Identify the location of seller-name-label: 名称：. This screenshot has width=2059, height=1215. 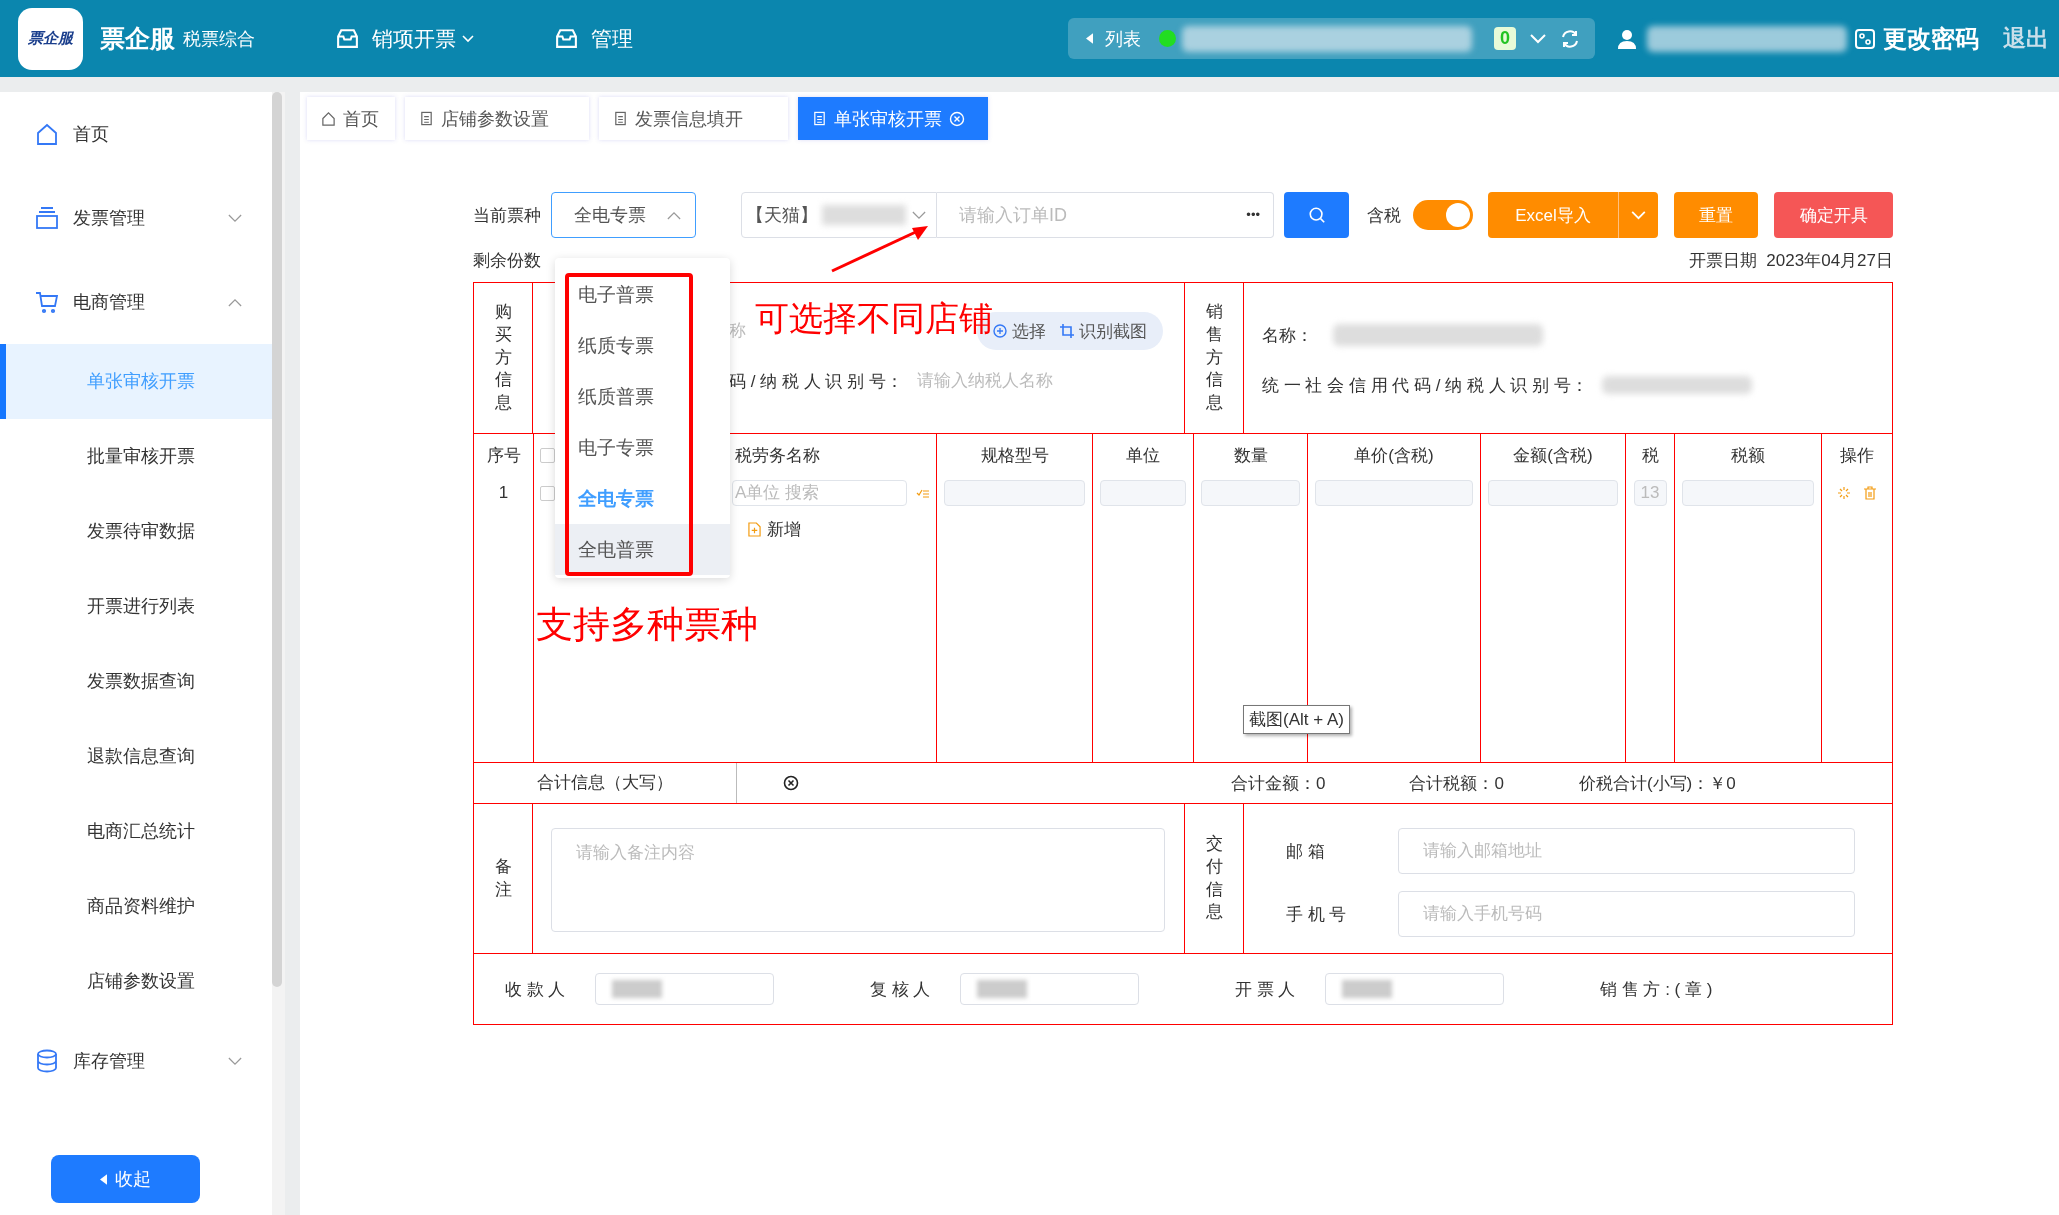
(1287, 335).